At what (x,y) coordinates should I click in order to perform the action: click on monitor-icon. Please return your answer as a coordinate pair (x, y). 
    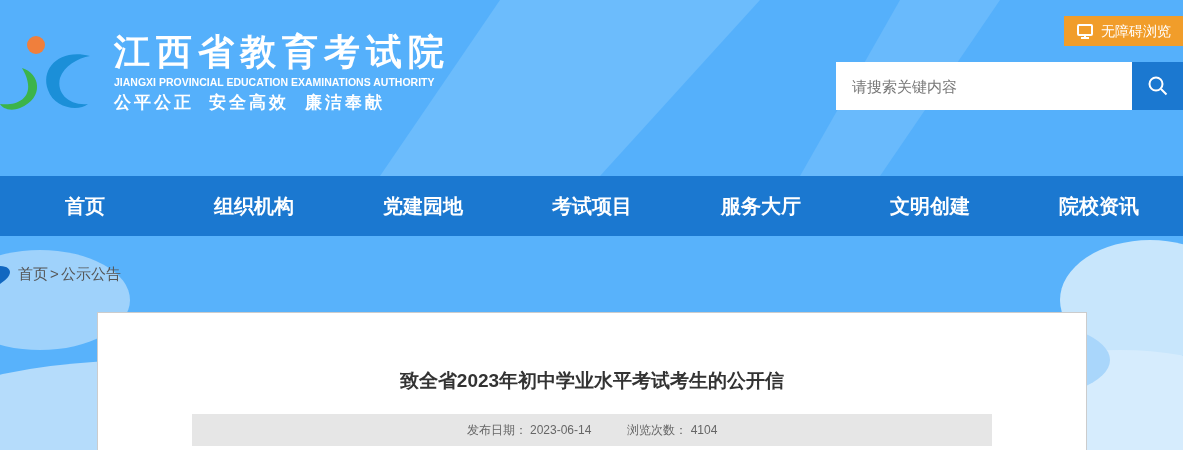
    Looking at the image, I should click on (1084, 31).